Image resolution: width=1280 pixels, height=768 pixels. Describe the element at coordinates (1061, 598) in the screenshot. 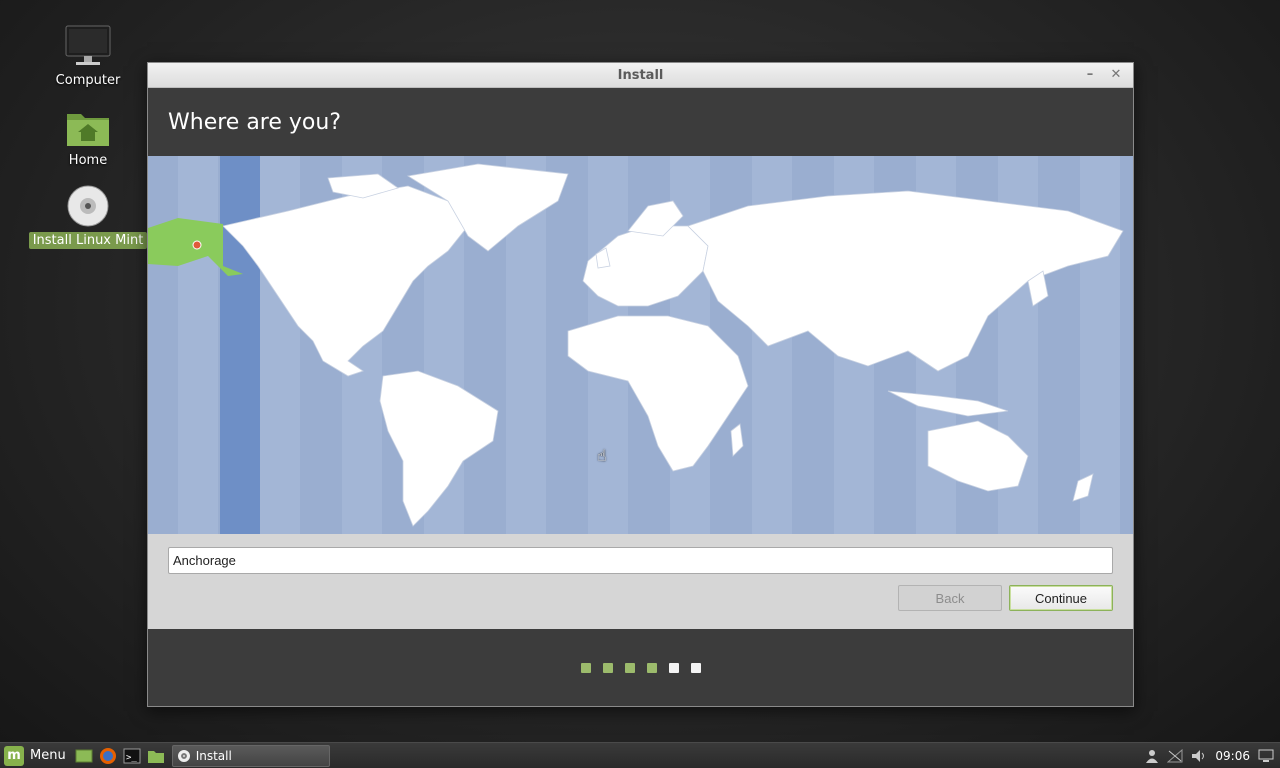

I see `continue-button: Continue` at that location.